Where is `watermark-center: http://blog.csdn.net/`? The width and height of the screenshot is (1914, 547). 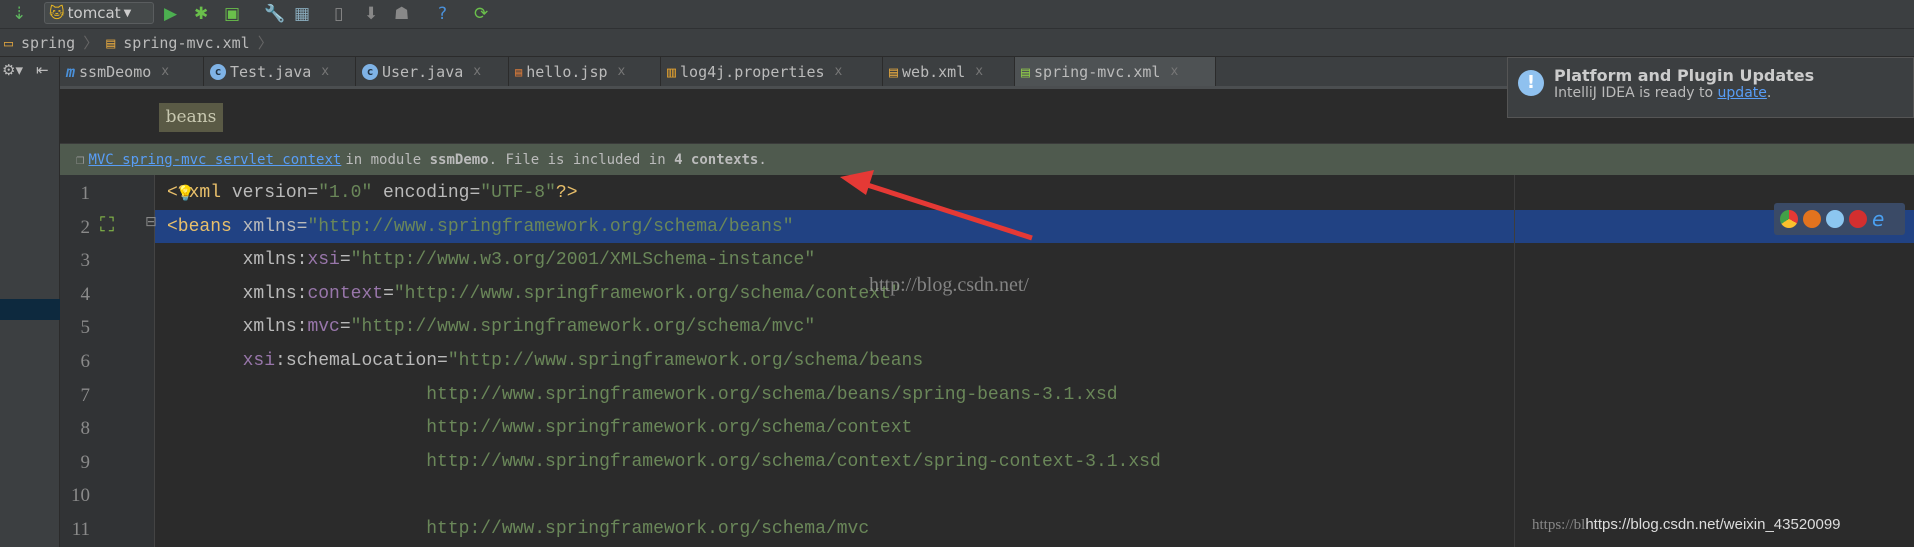 watermark-center: http://blog.csdn.net/ is located at coordinates (949, 285).